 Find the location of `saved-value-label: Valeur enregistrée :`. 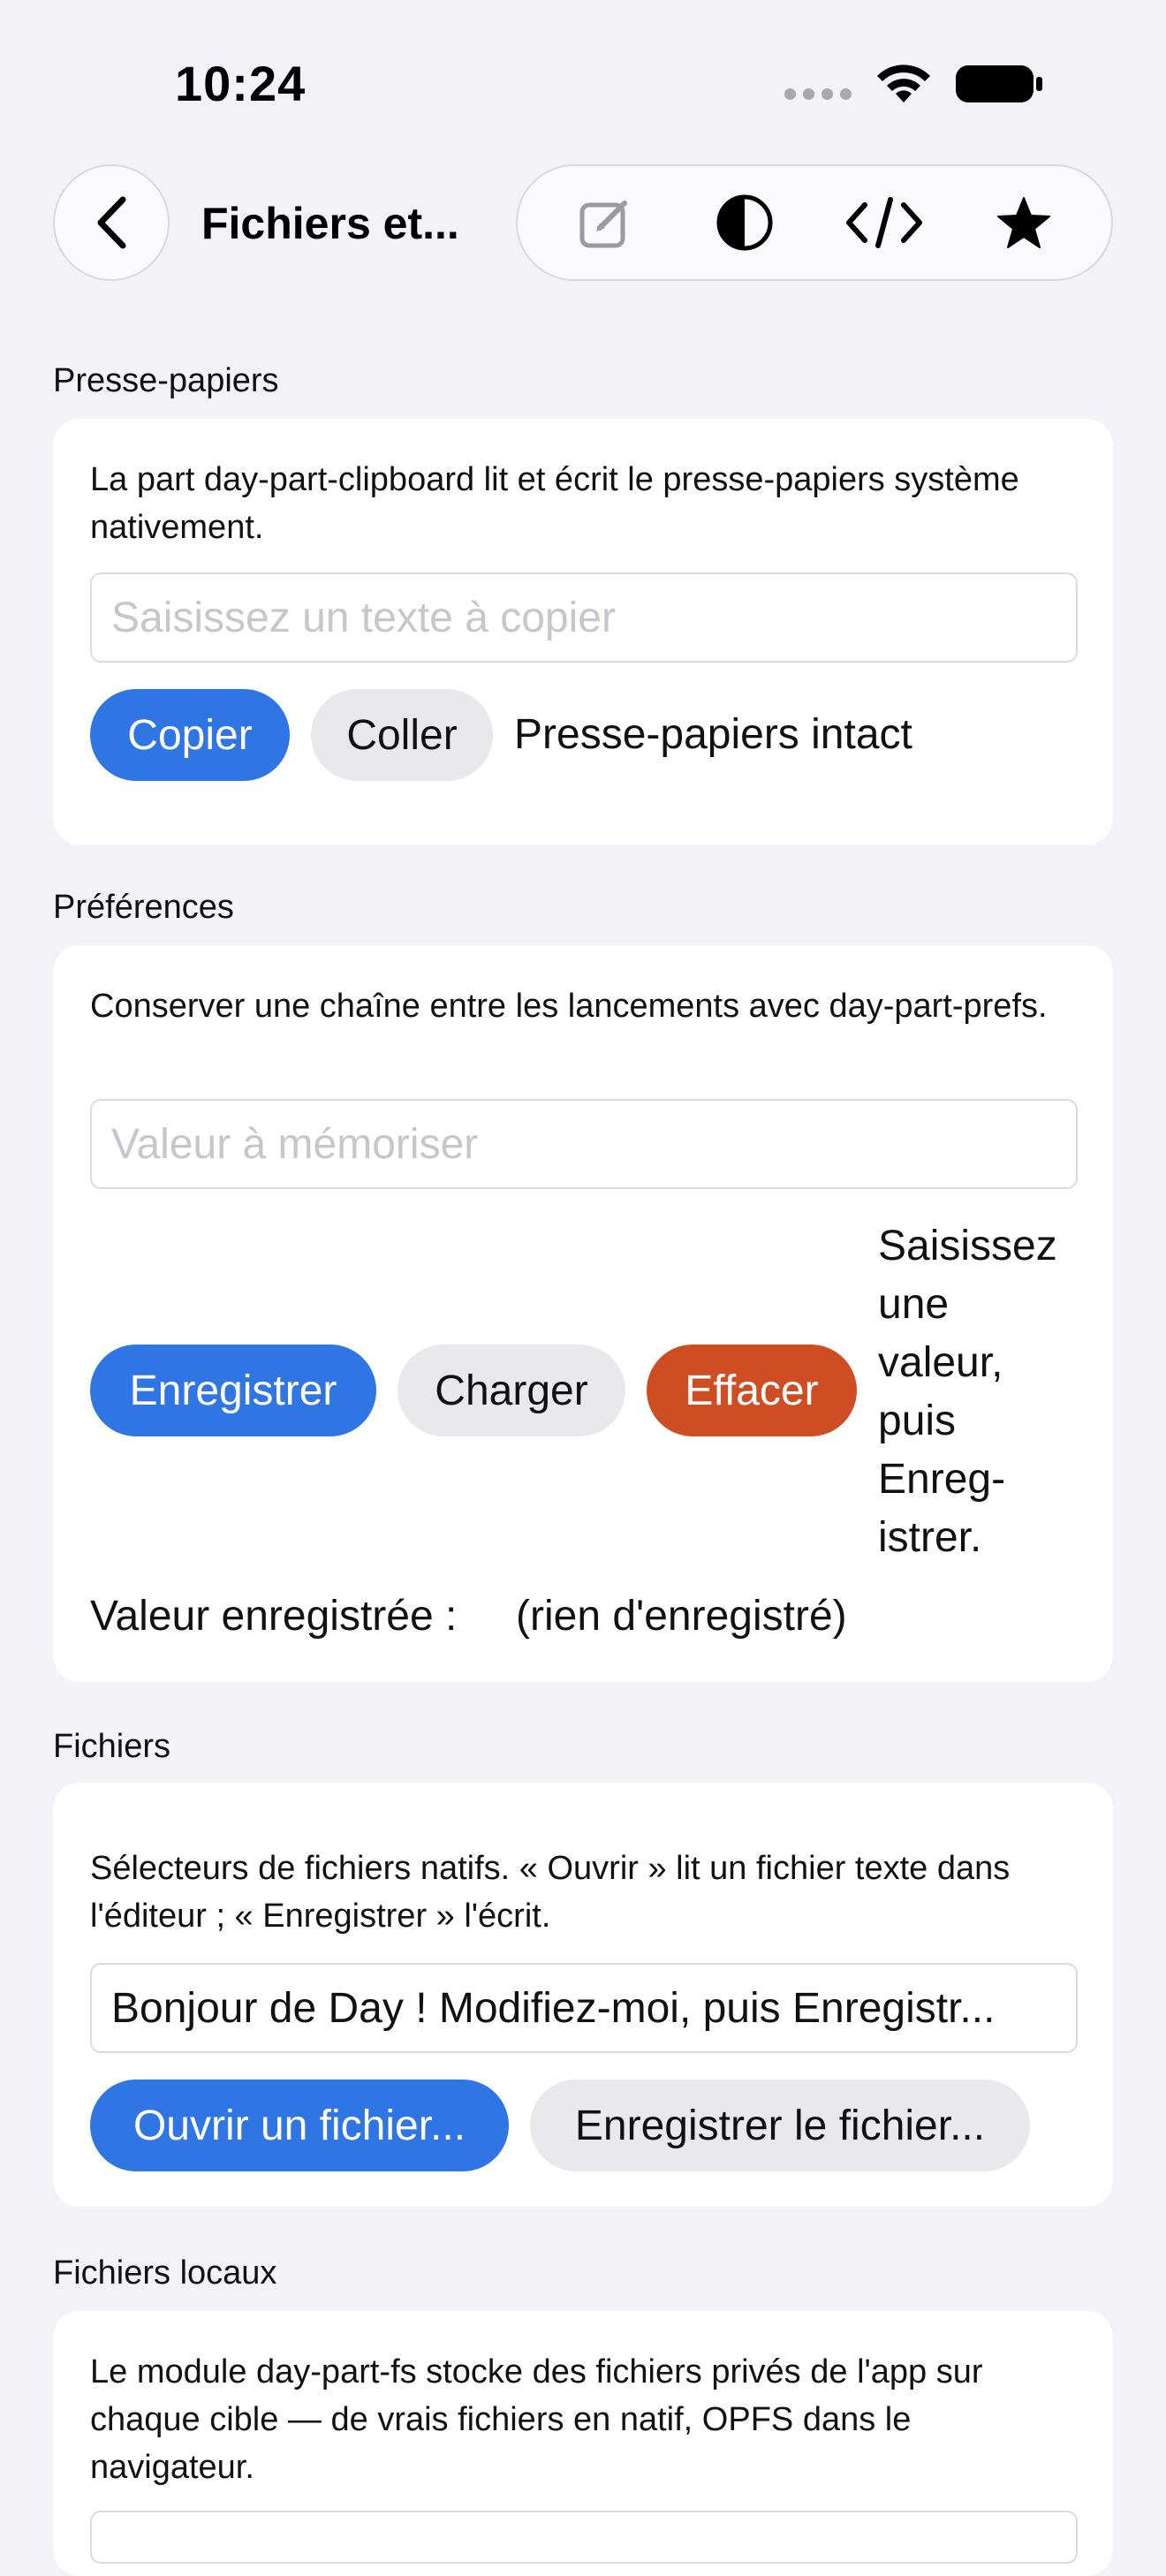

saved-value-label: Valeur enregistrée : is located at coordinates (274, 1617).